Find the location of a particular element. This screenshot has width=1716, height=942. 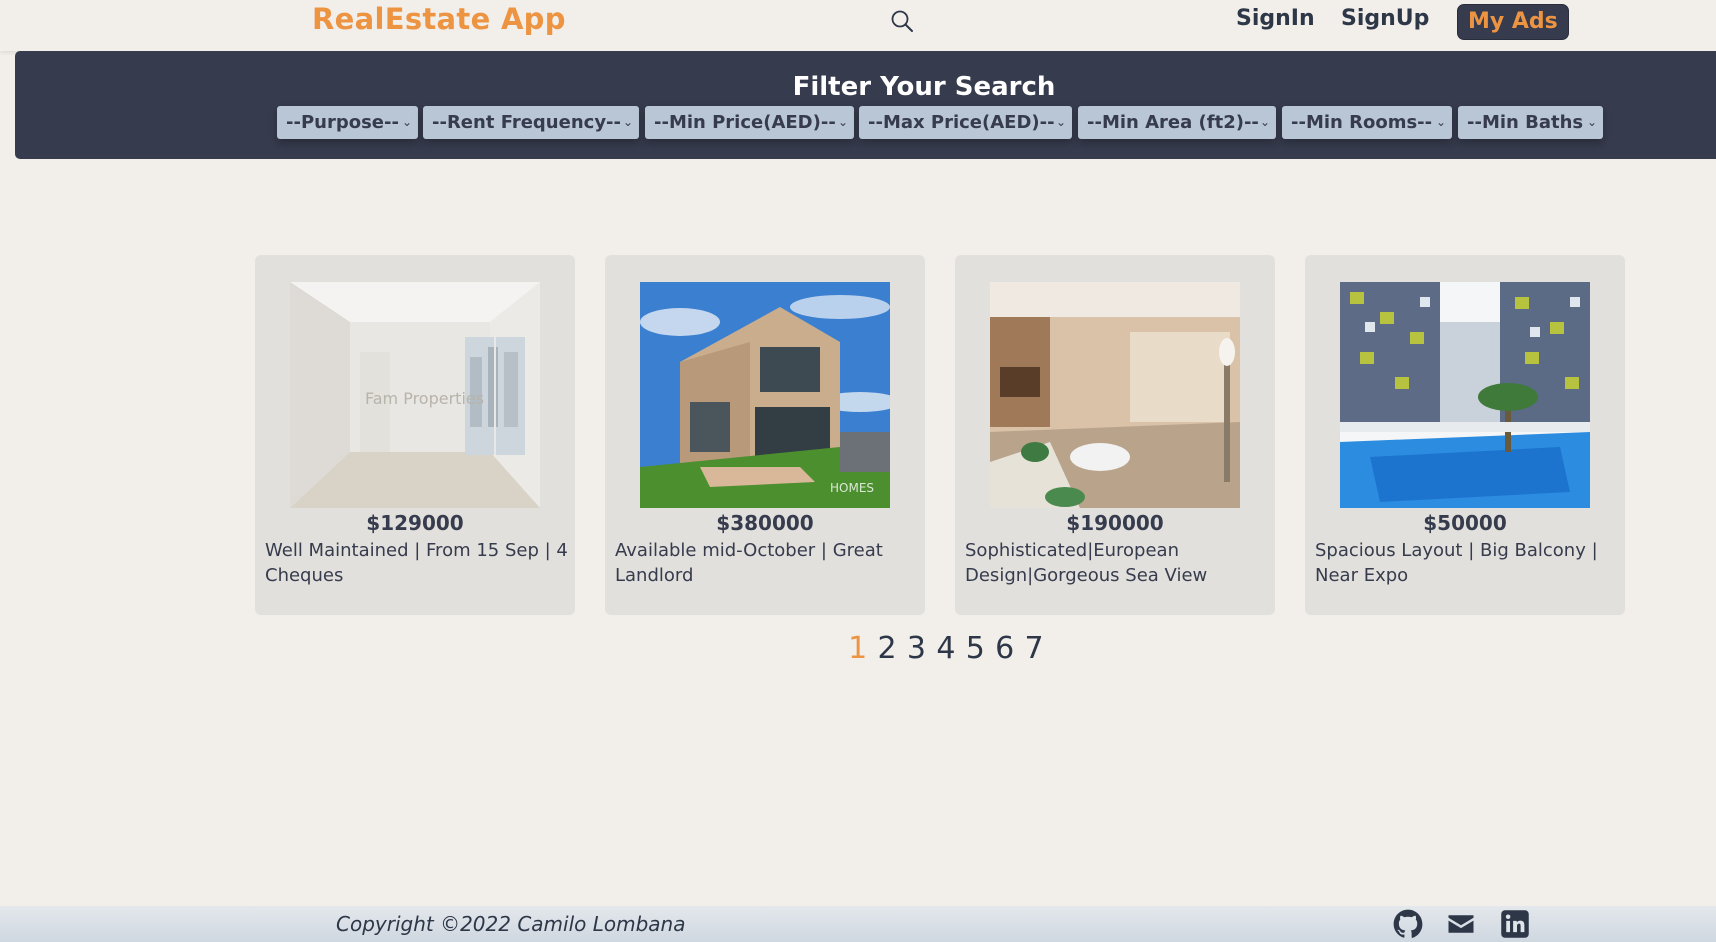

min-baths-select-label: --Min Baths is located at coordinates (1525, 122).